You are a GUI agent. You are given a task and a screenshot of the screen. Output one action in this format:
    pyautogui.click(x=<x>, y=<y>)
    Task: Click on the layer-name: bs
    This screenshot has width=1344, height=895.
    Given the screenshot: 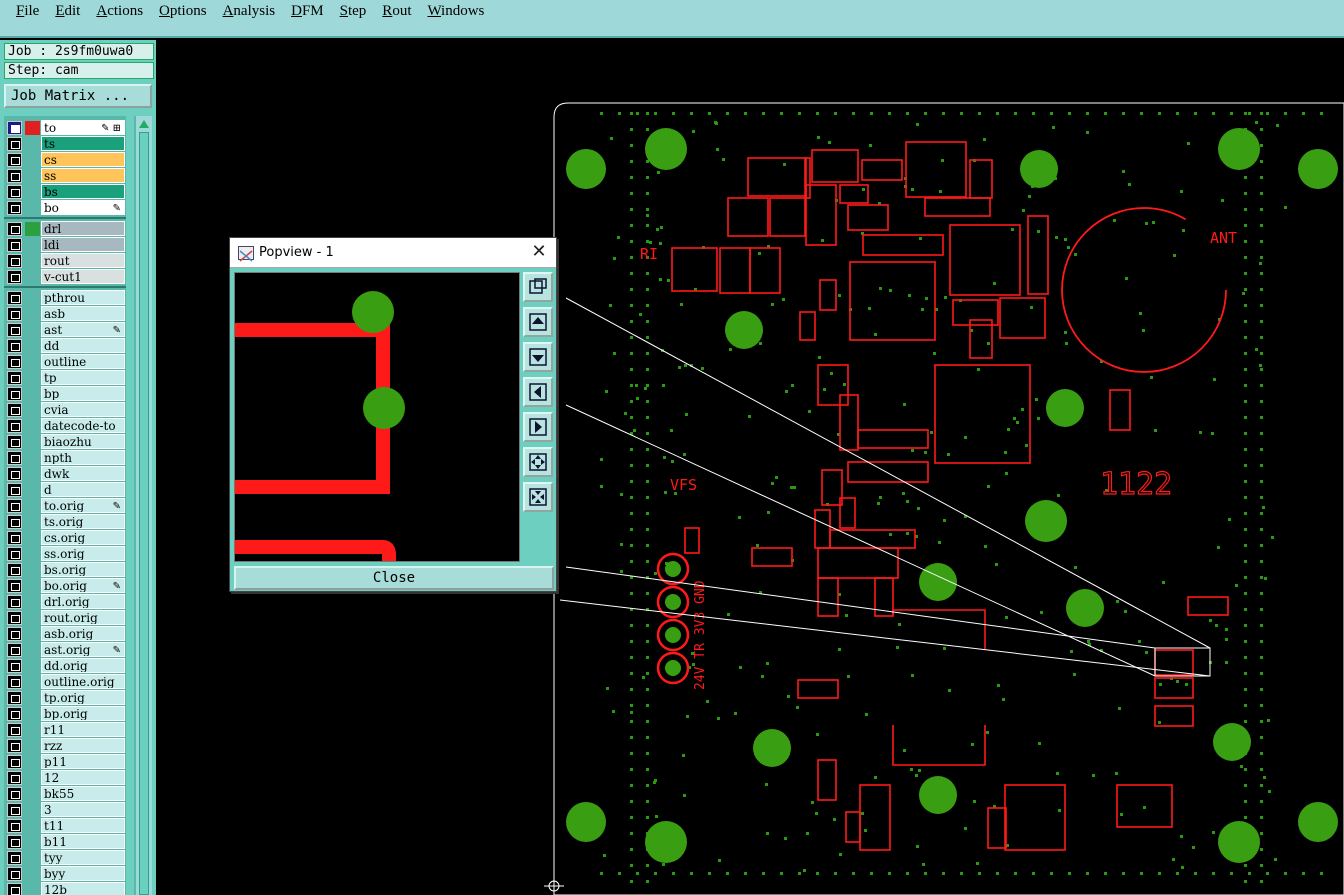 What is the action you would take?
    pyautogui.click(x=83, y=191)
    